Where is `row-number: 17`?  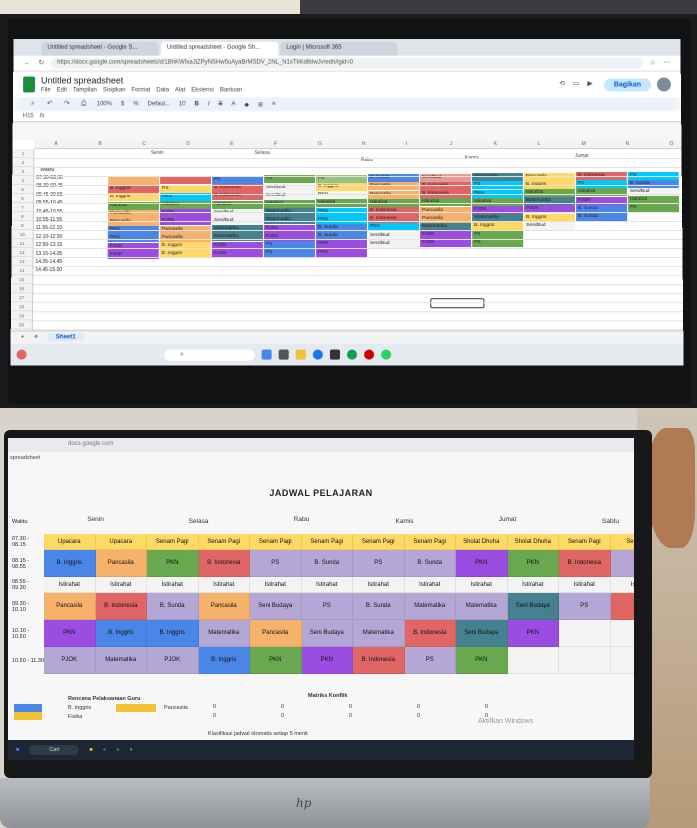
row-number: 17 is located at coordinates (22, 298).